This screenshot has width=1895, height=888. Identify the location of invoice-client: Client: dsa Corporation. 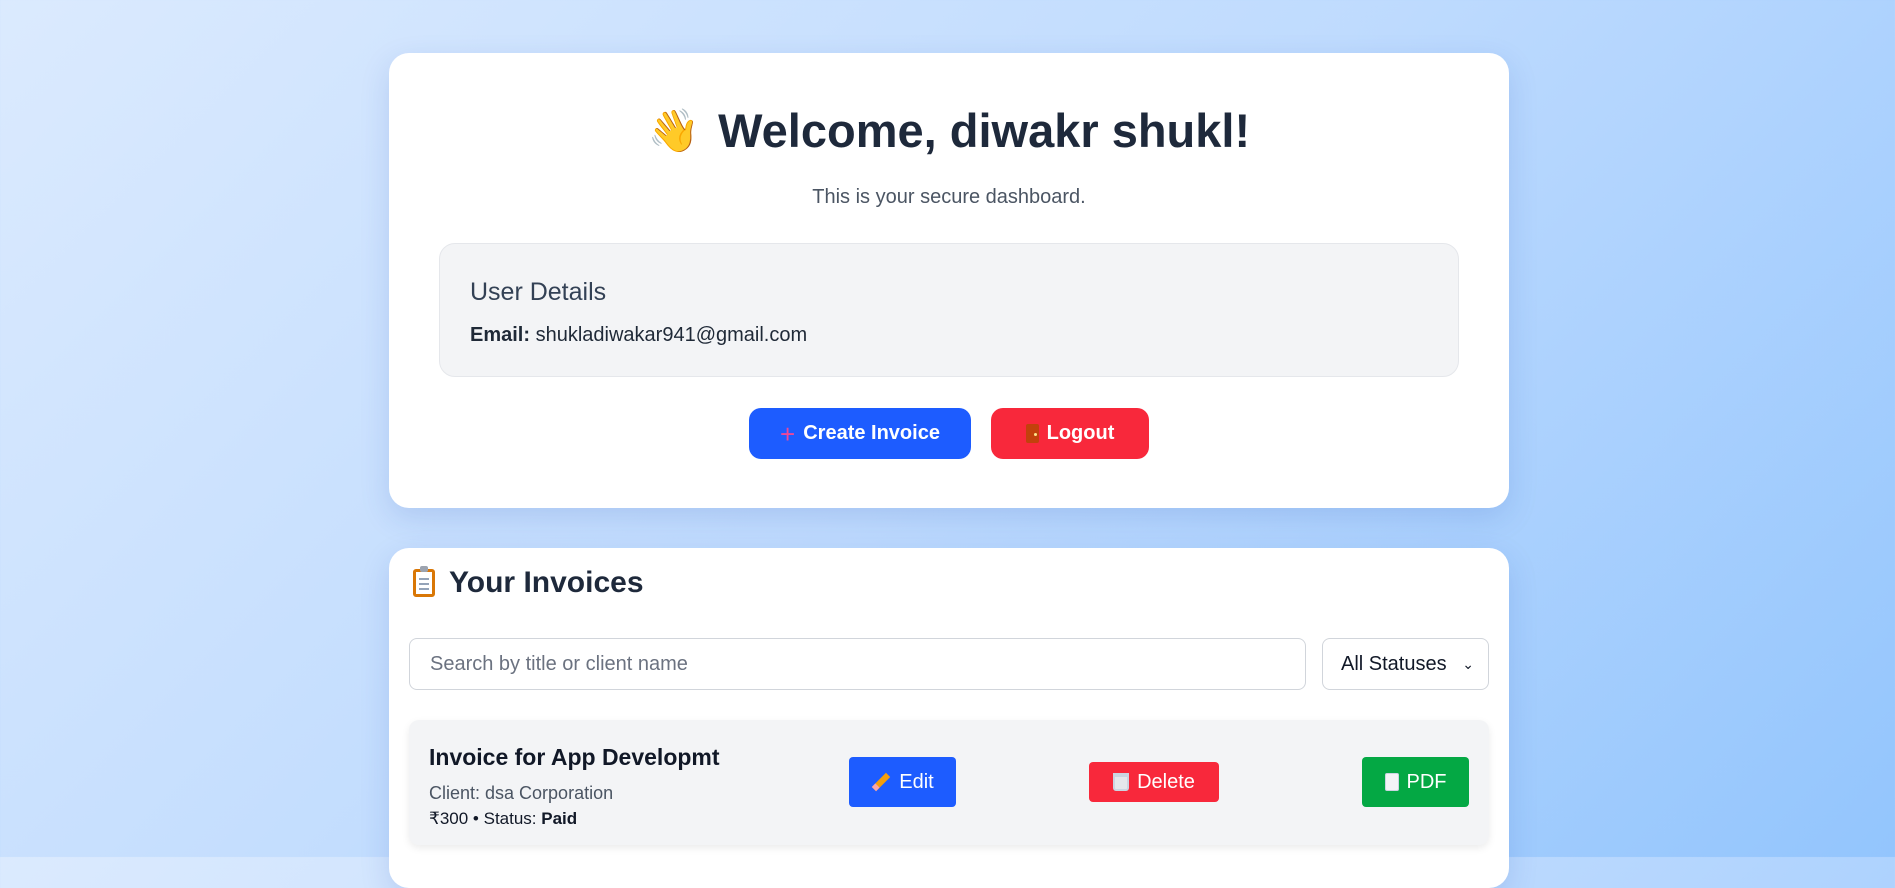
(521, 793).